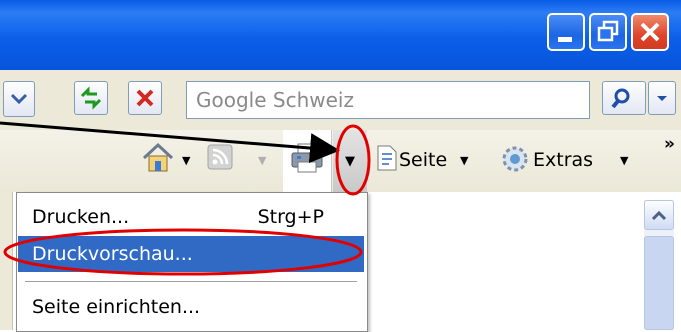 This screenshot has width=681, height=332. What do you see at coordinates (565, 39) in the screenshot?
I see `minimize-icon` at bounding box center [565, 39].